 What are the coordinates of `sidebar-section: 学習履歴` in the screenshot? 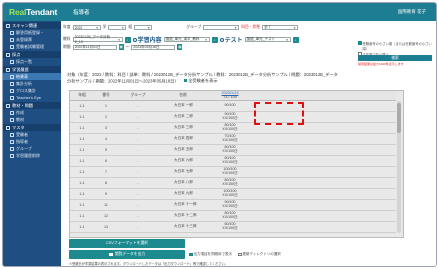 It's located at (32, 69).